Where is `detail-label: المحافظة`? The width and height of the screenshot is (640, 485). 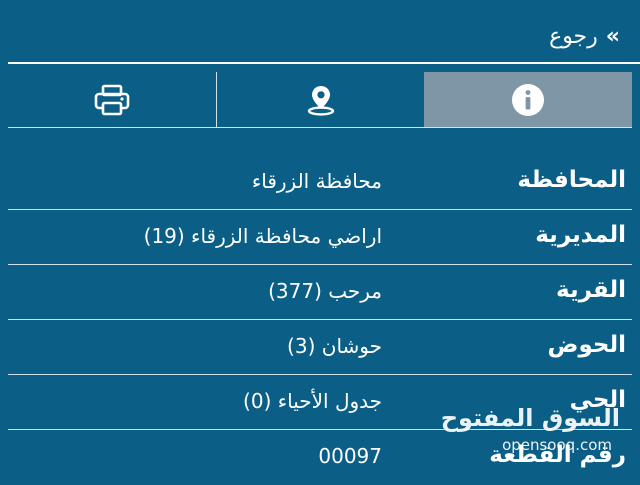 detail-label: المحافظة is located at coordinates (571, 180).